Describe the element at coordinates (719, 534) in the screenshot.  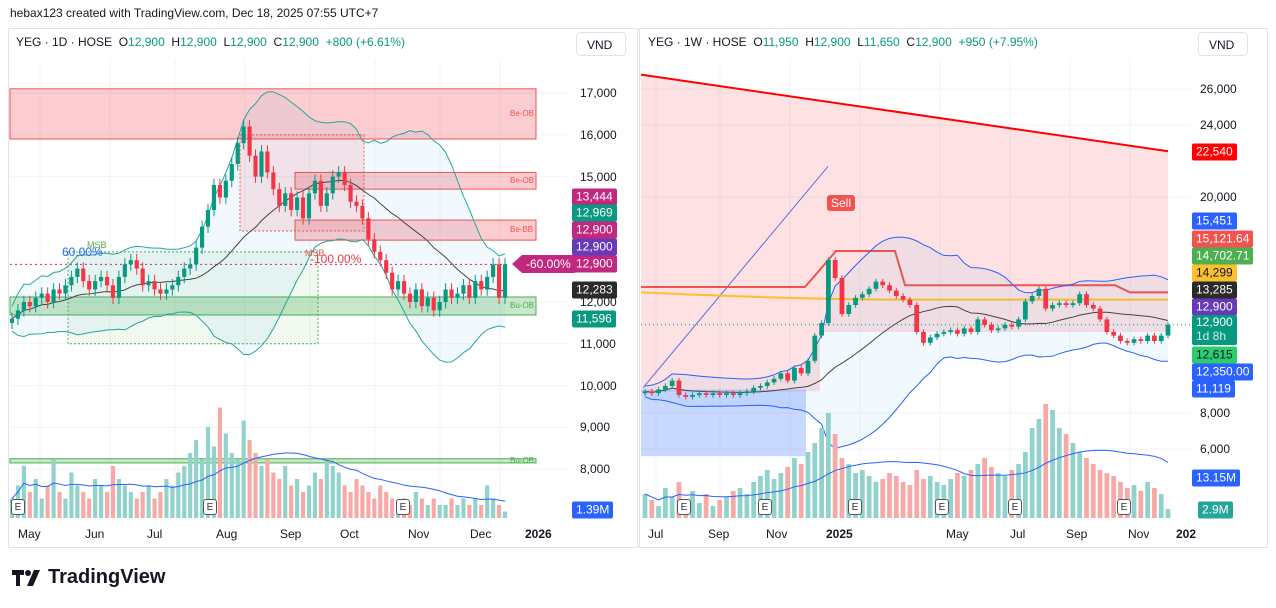
I see `x-axis-tick: Sep` at that location.